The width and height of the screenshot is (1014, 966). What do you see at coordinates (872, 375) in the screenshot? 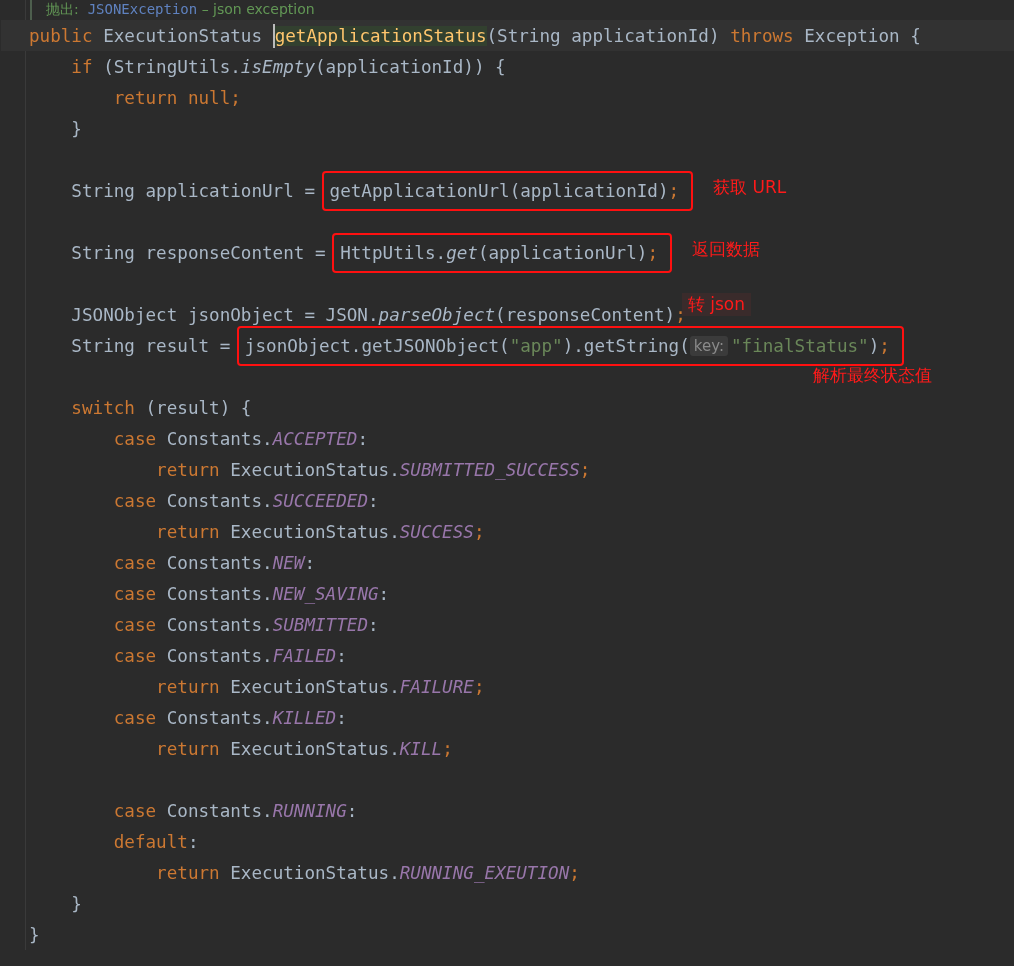
I see `annotation-note: 解析最终状态值` at bounding box center [872, 375].